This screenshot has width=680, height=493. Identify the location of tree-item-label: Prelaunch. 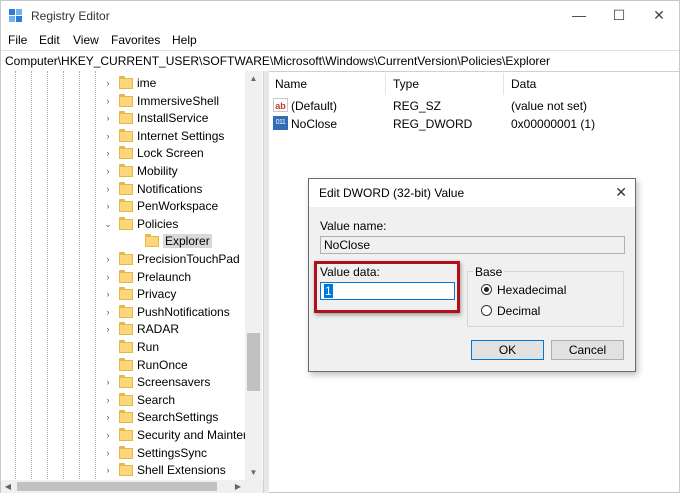
(164, 276).